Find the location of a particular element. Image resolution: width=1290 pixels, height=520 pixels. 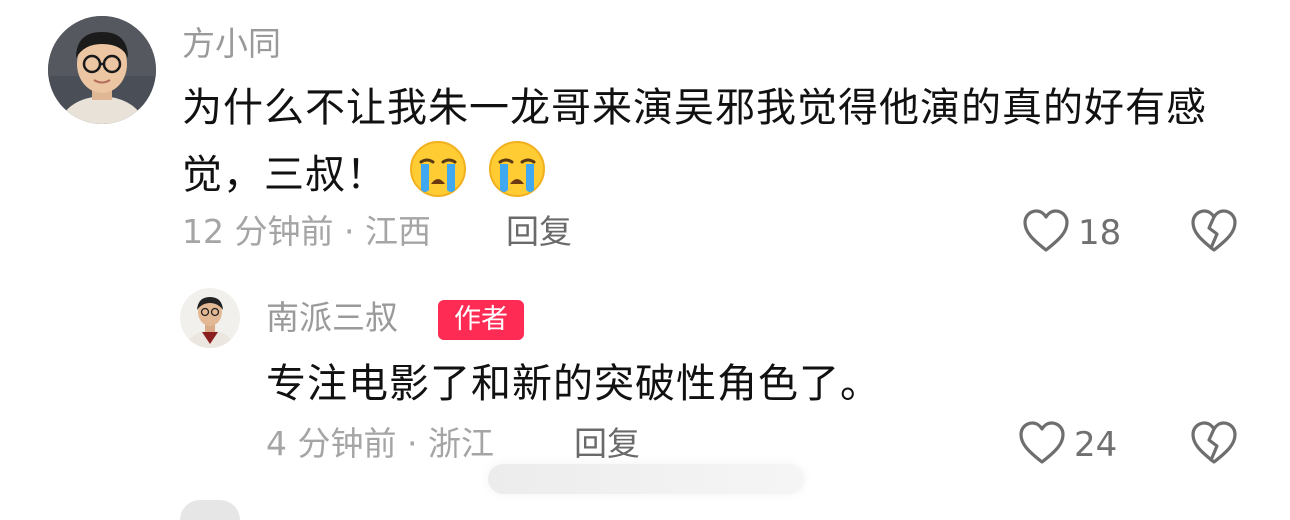

comment-username: 方小同 is located at coordinates (231, 44).